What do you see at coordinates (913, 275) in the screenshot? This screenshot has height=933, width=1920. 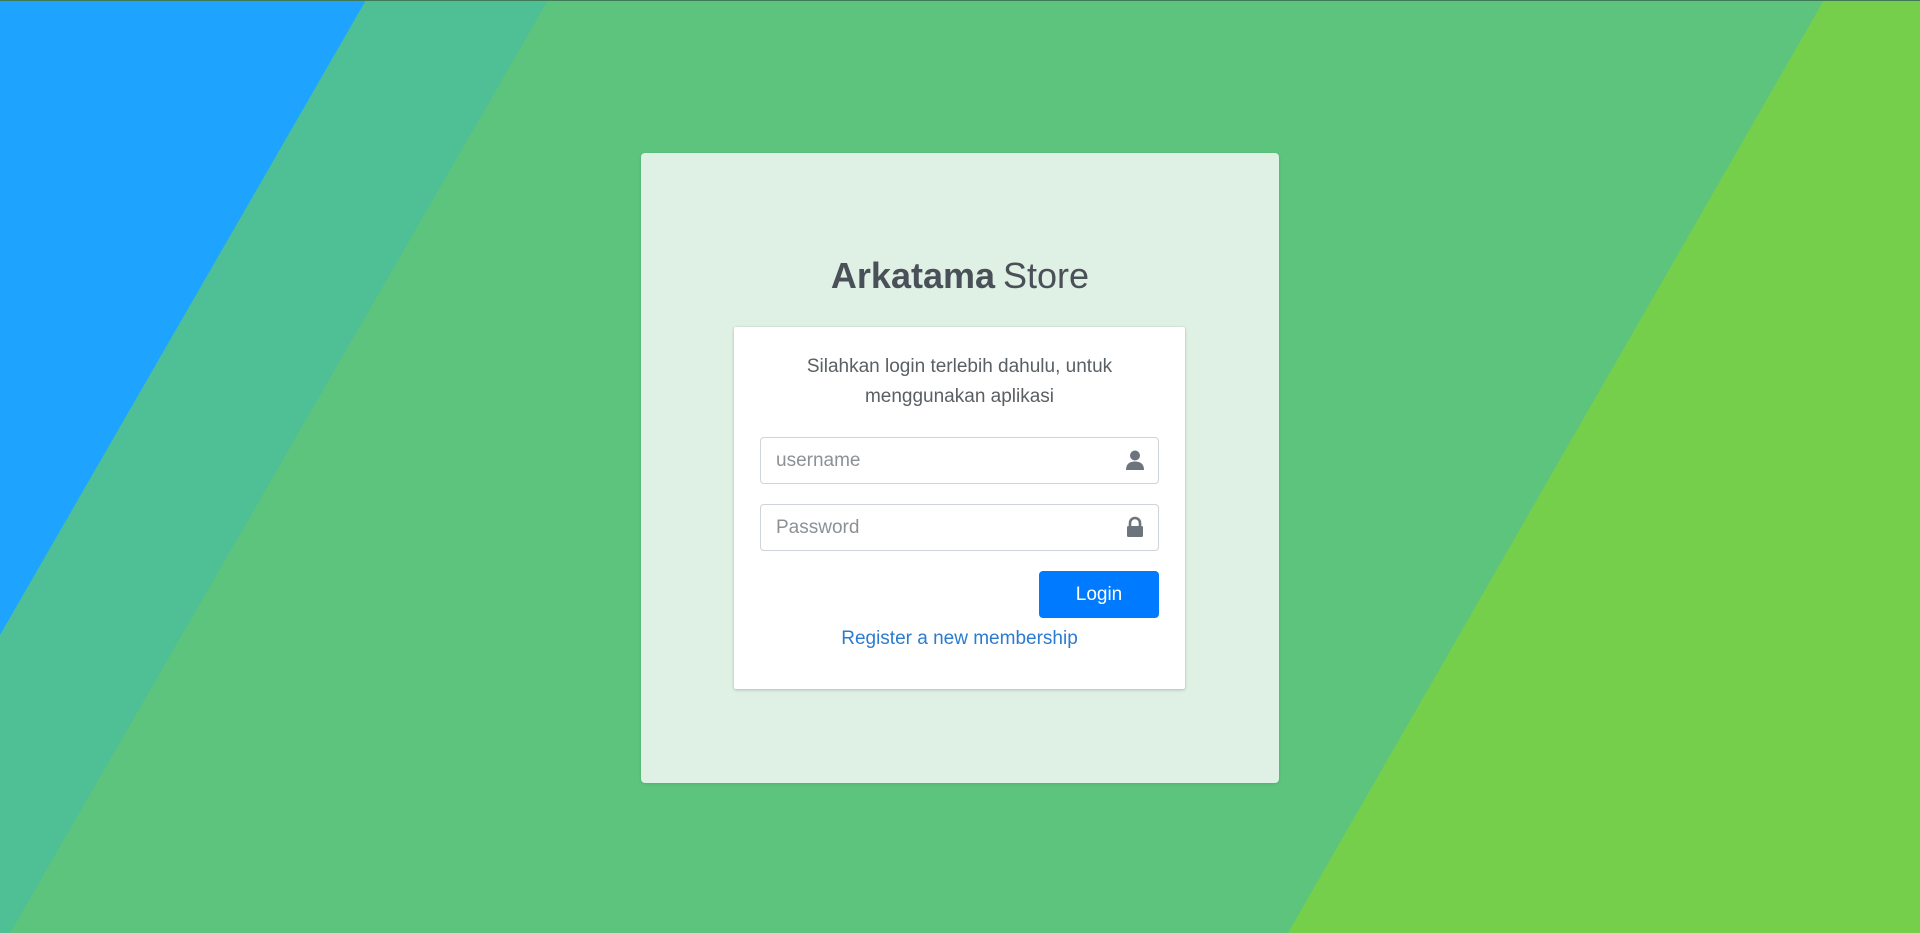 I see `brand-name-bold: Arkatama` at bounding box center [913, 275].